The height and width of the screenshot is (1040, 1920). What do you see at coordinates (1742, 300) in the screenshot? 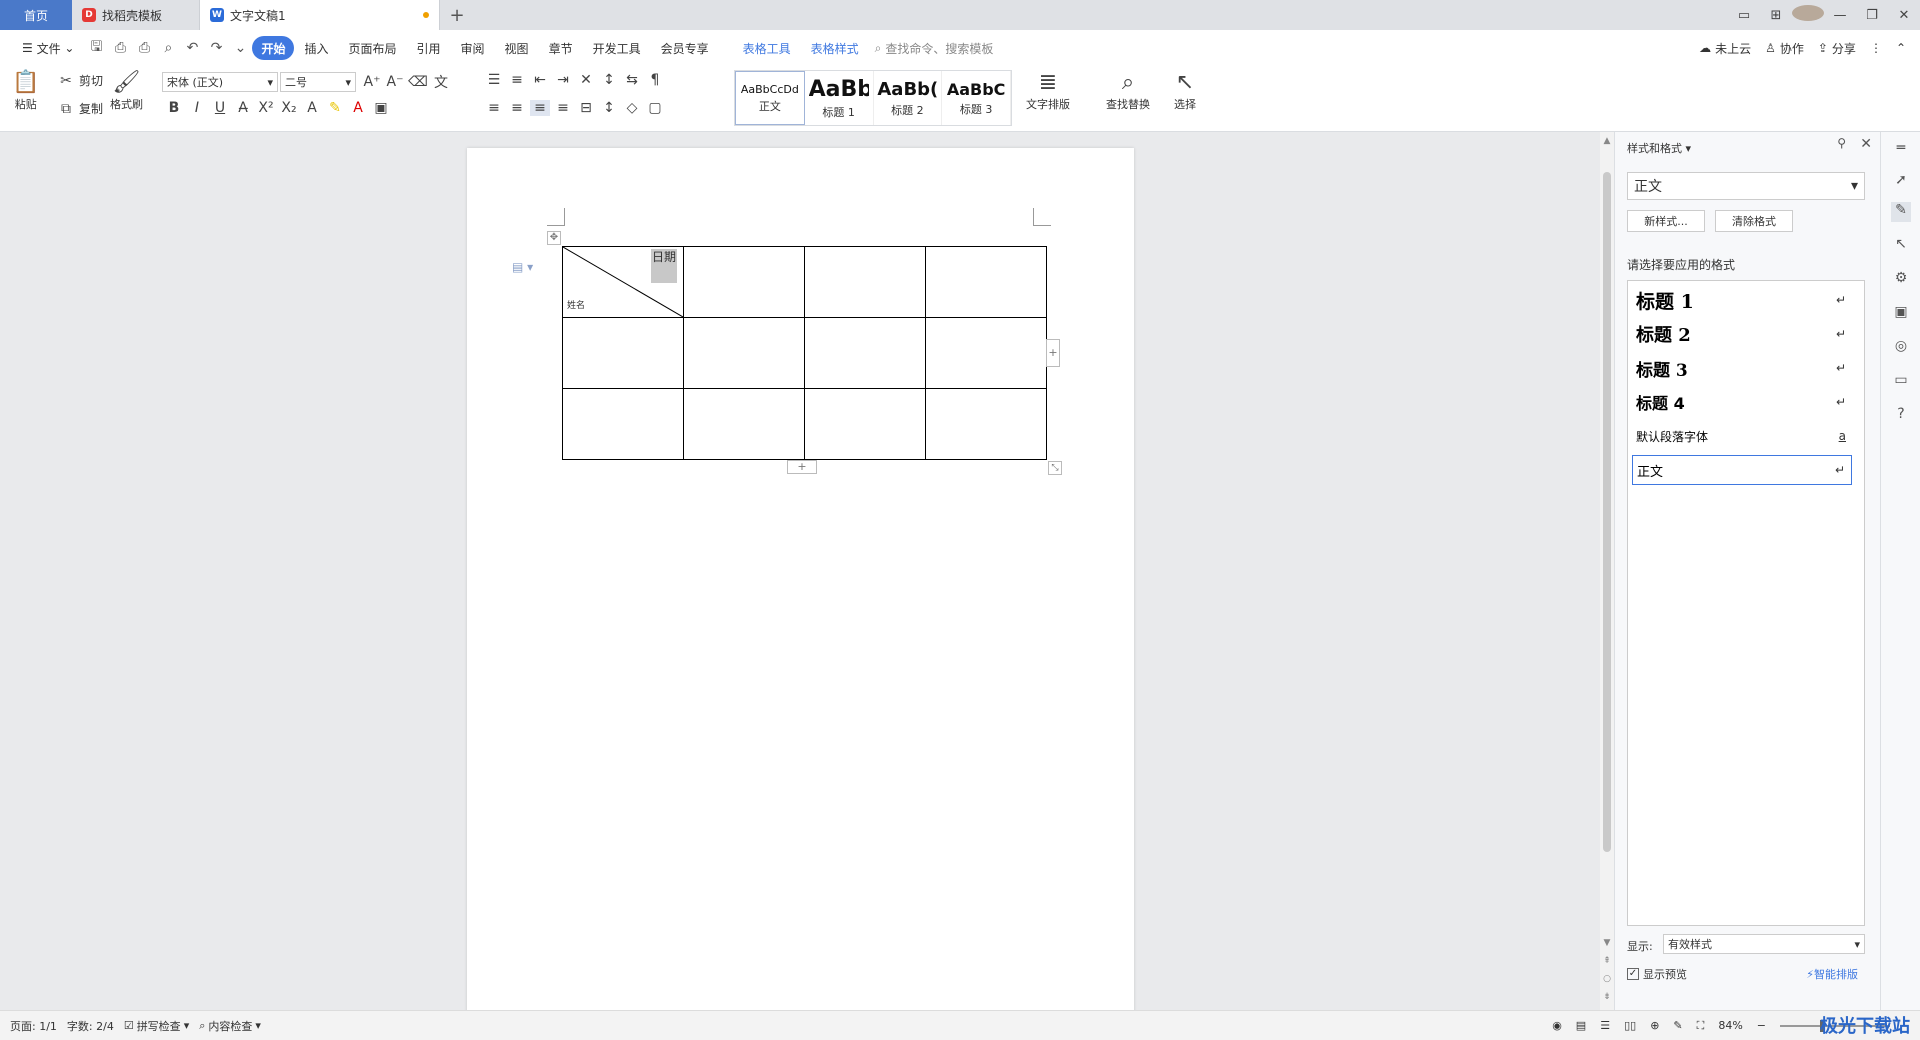
I see `style-list-item: 标题 1 ↵` at bounding box center [1742, 300].